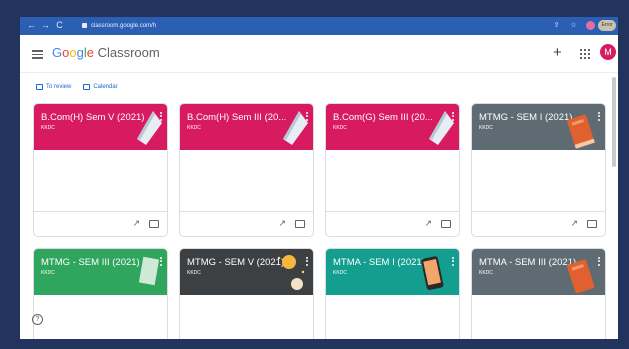 This screenshot has width=629, height=349. I want to click on browser-toolbar: ← → C classroom.google.com/h ⇪ ☆ Error, so click(319, 26).